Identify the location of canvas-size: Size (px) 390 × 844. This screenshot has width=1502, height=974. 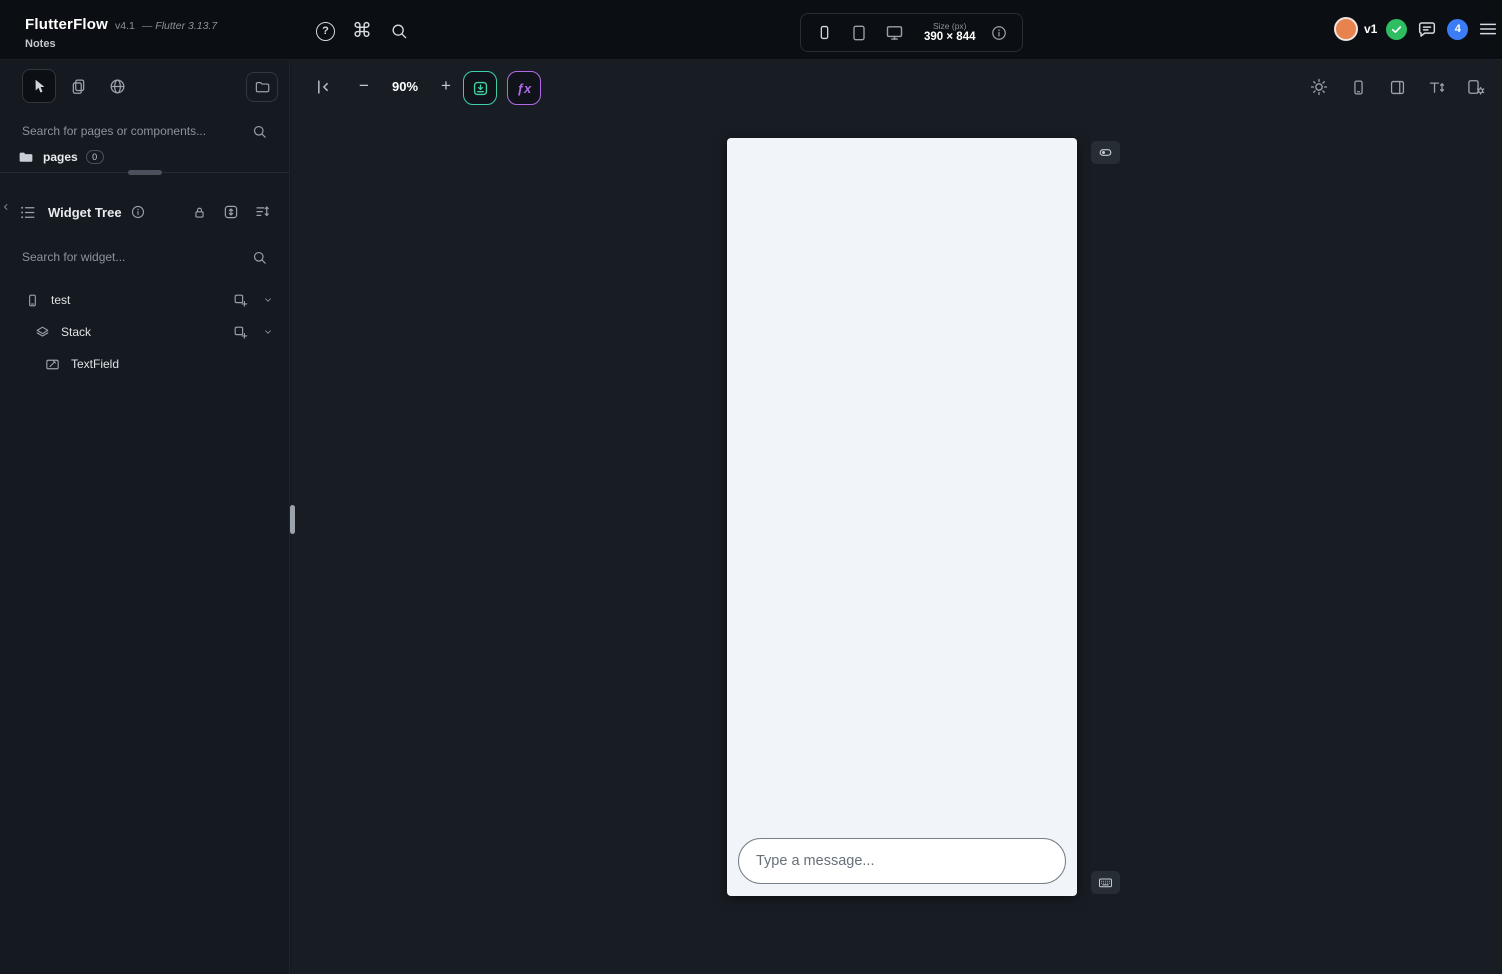
(949, 33).